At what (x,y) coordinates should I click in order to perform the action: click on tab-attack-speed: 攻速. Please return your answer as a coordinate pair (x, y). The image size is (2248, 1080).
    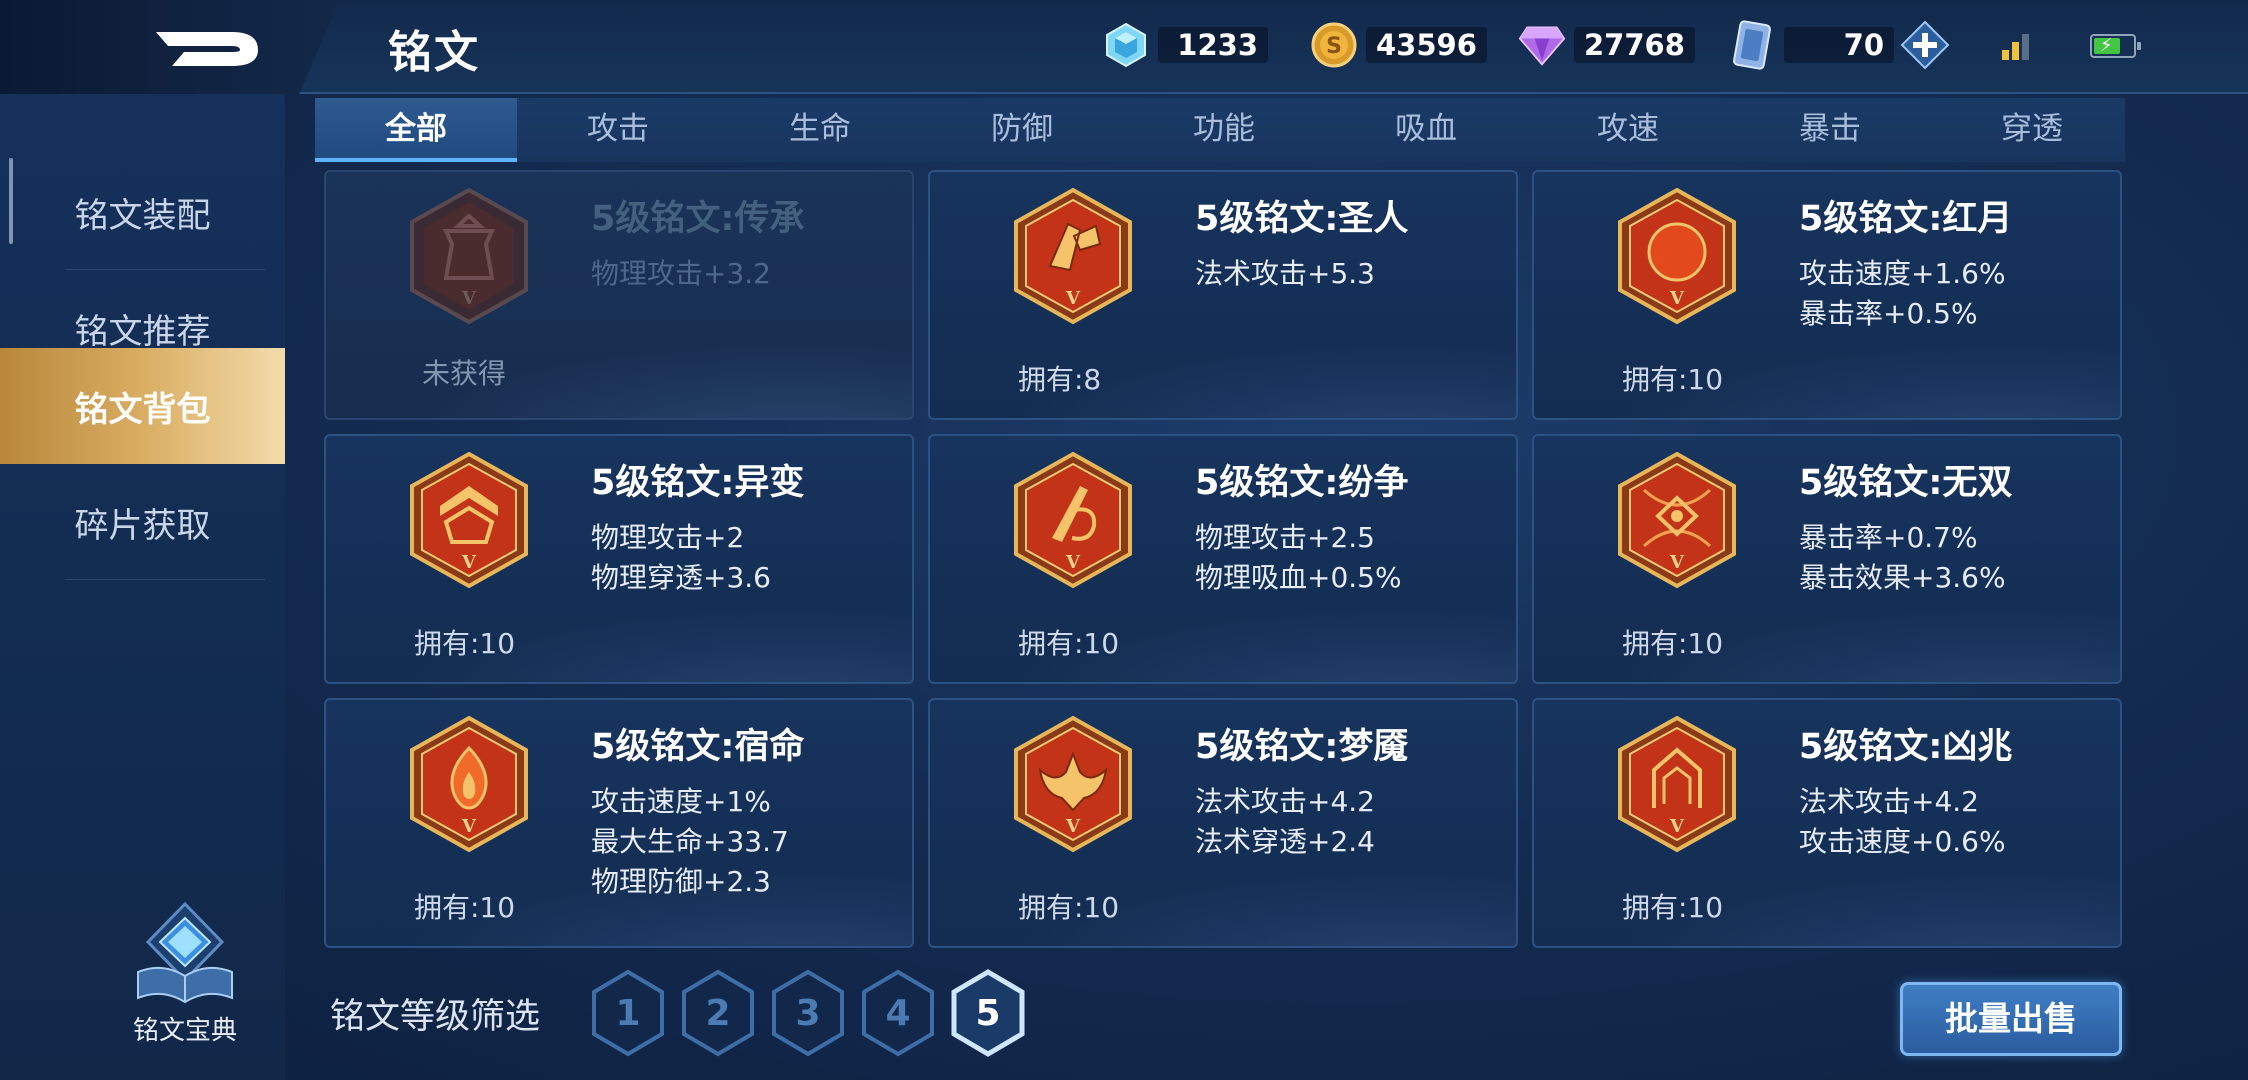
    Looking at the image, I should click on (1628, 130).